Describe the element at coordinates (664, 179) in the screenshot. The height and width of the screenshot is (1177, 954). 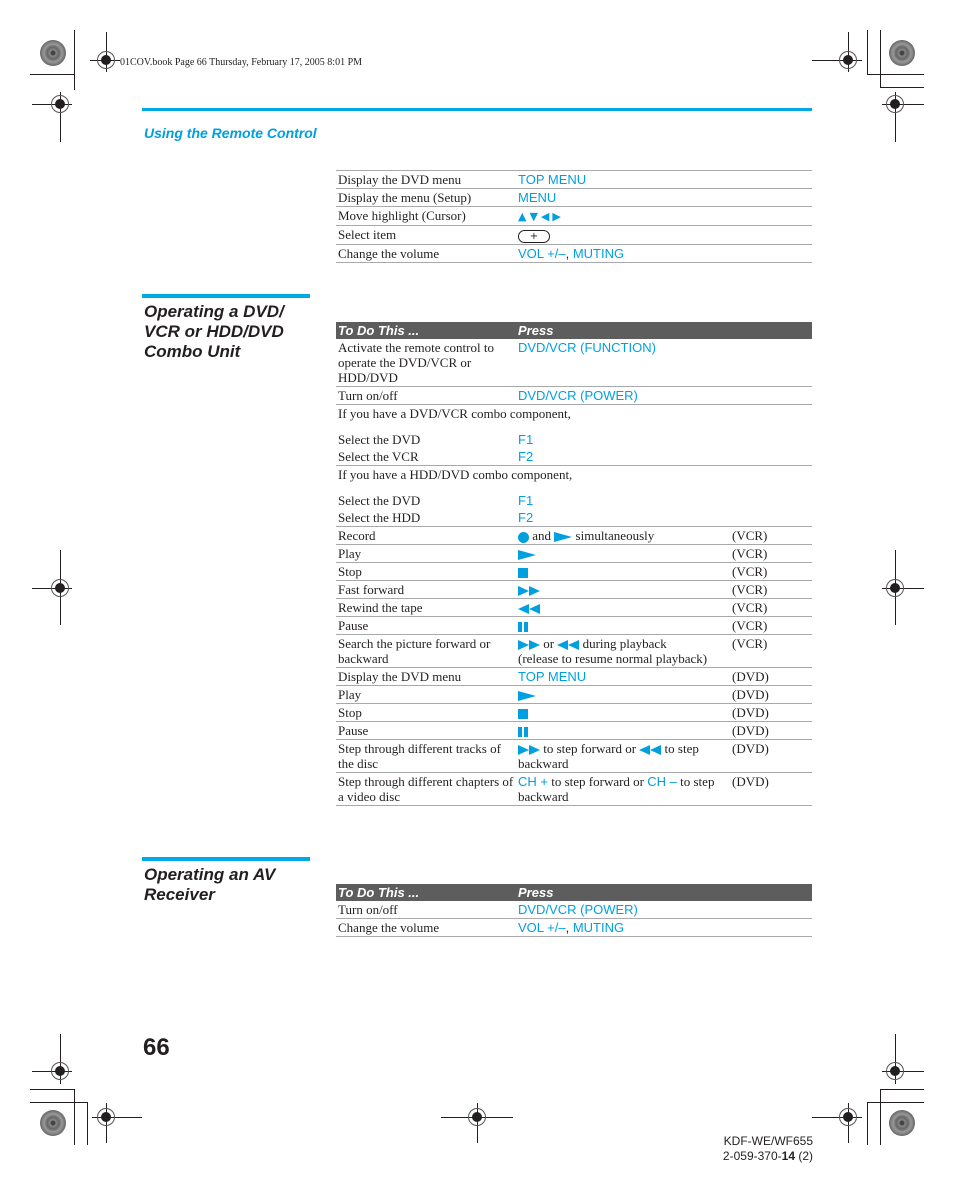
I see `press-cell: TOP MENU` at that location.